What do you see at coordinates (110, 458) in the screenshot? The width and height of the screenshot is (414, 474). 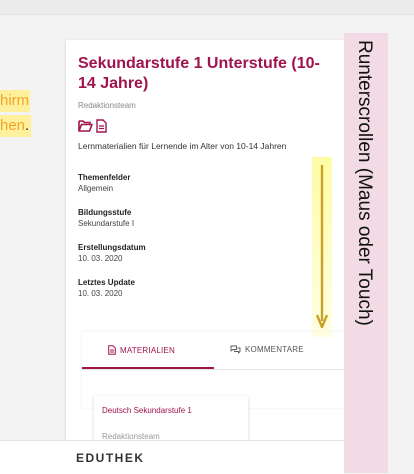 I see `eduthek-logo: EDUTHEK` at bounding box center [110, 458].